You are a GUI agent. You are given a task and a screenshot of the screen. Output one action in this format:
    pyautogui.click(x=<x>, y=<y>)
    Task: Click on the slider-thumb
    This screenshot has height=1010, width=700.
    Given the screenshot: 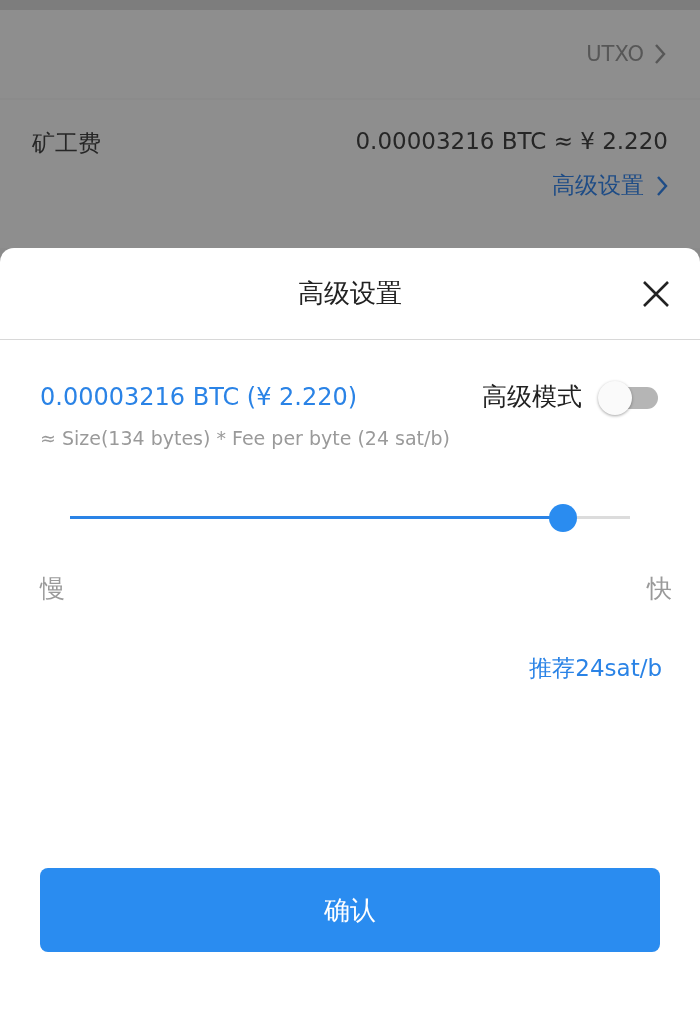 What is the action you would take?
    pyautogui.click(x=562, y=518)
    